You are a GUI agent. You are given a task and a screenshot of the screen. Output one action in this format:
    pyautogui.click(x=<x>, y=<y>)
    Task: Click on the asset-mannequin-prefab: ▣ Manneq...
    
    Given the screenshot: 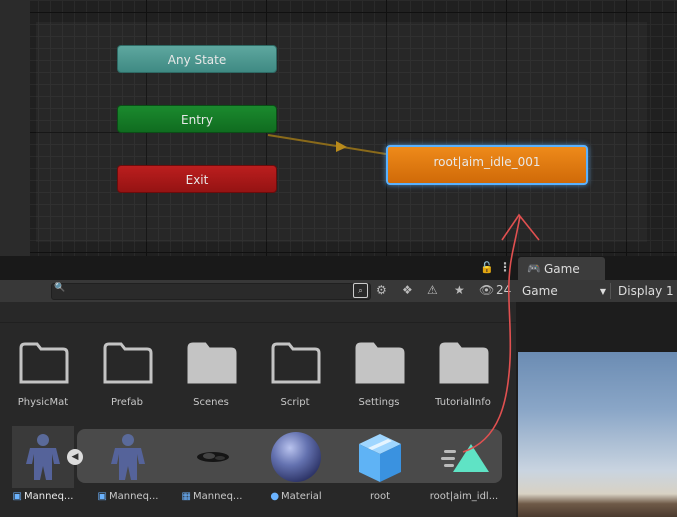 What is the action you would take?
    pyautogui.click(x=43, y=470)
    